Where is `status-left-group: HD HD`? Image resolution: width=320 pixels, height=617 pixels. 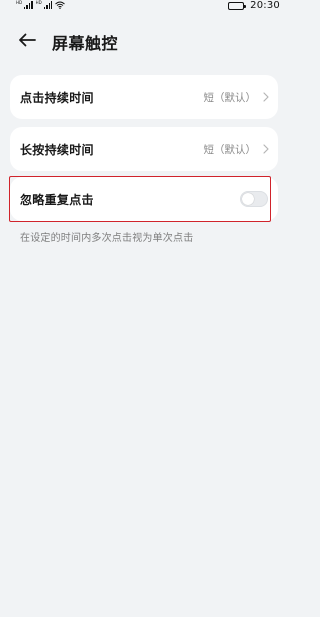
status-left-group: HD HD is located at coordinates (41, 5).